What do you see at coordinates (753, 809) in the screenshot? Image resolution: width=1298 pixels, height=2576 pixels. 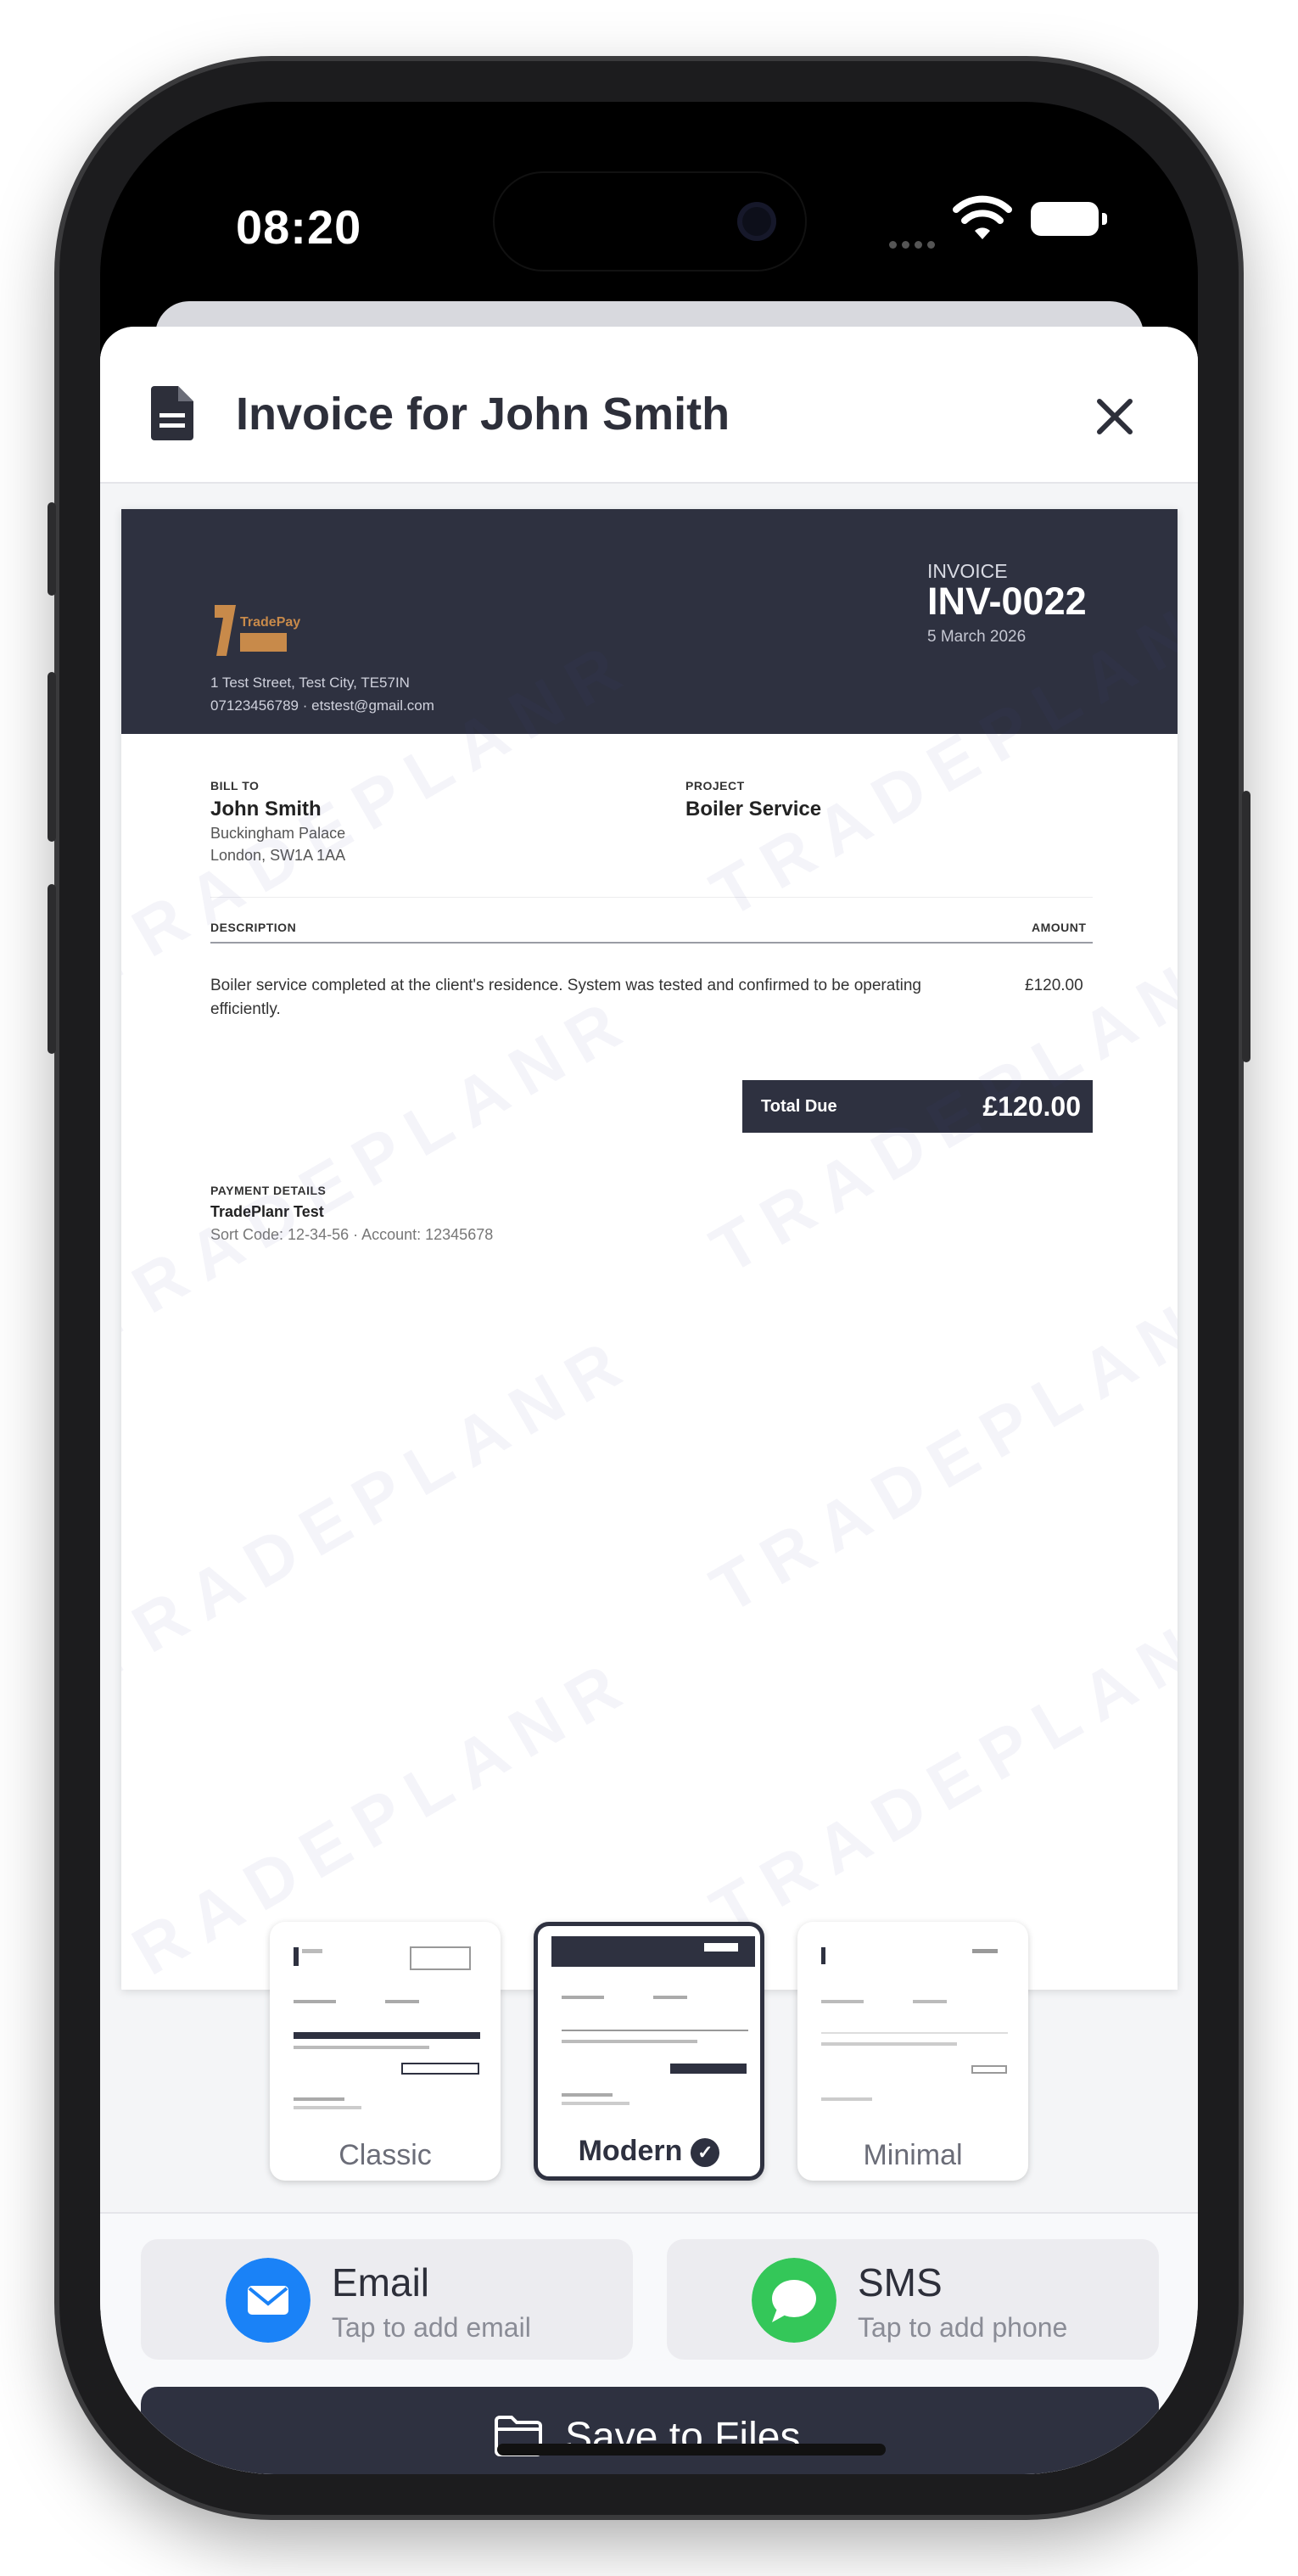 I see `project-name: Boiler Service` at bounding box center [753, 809].